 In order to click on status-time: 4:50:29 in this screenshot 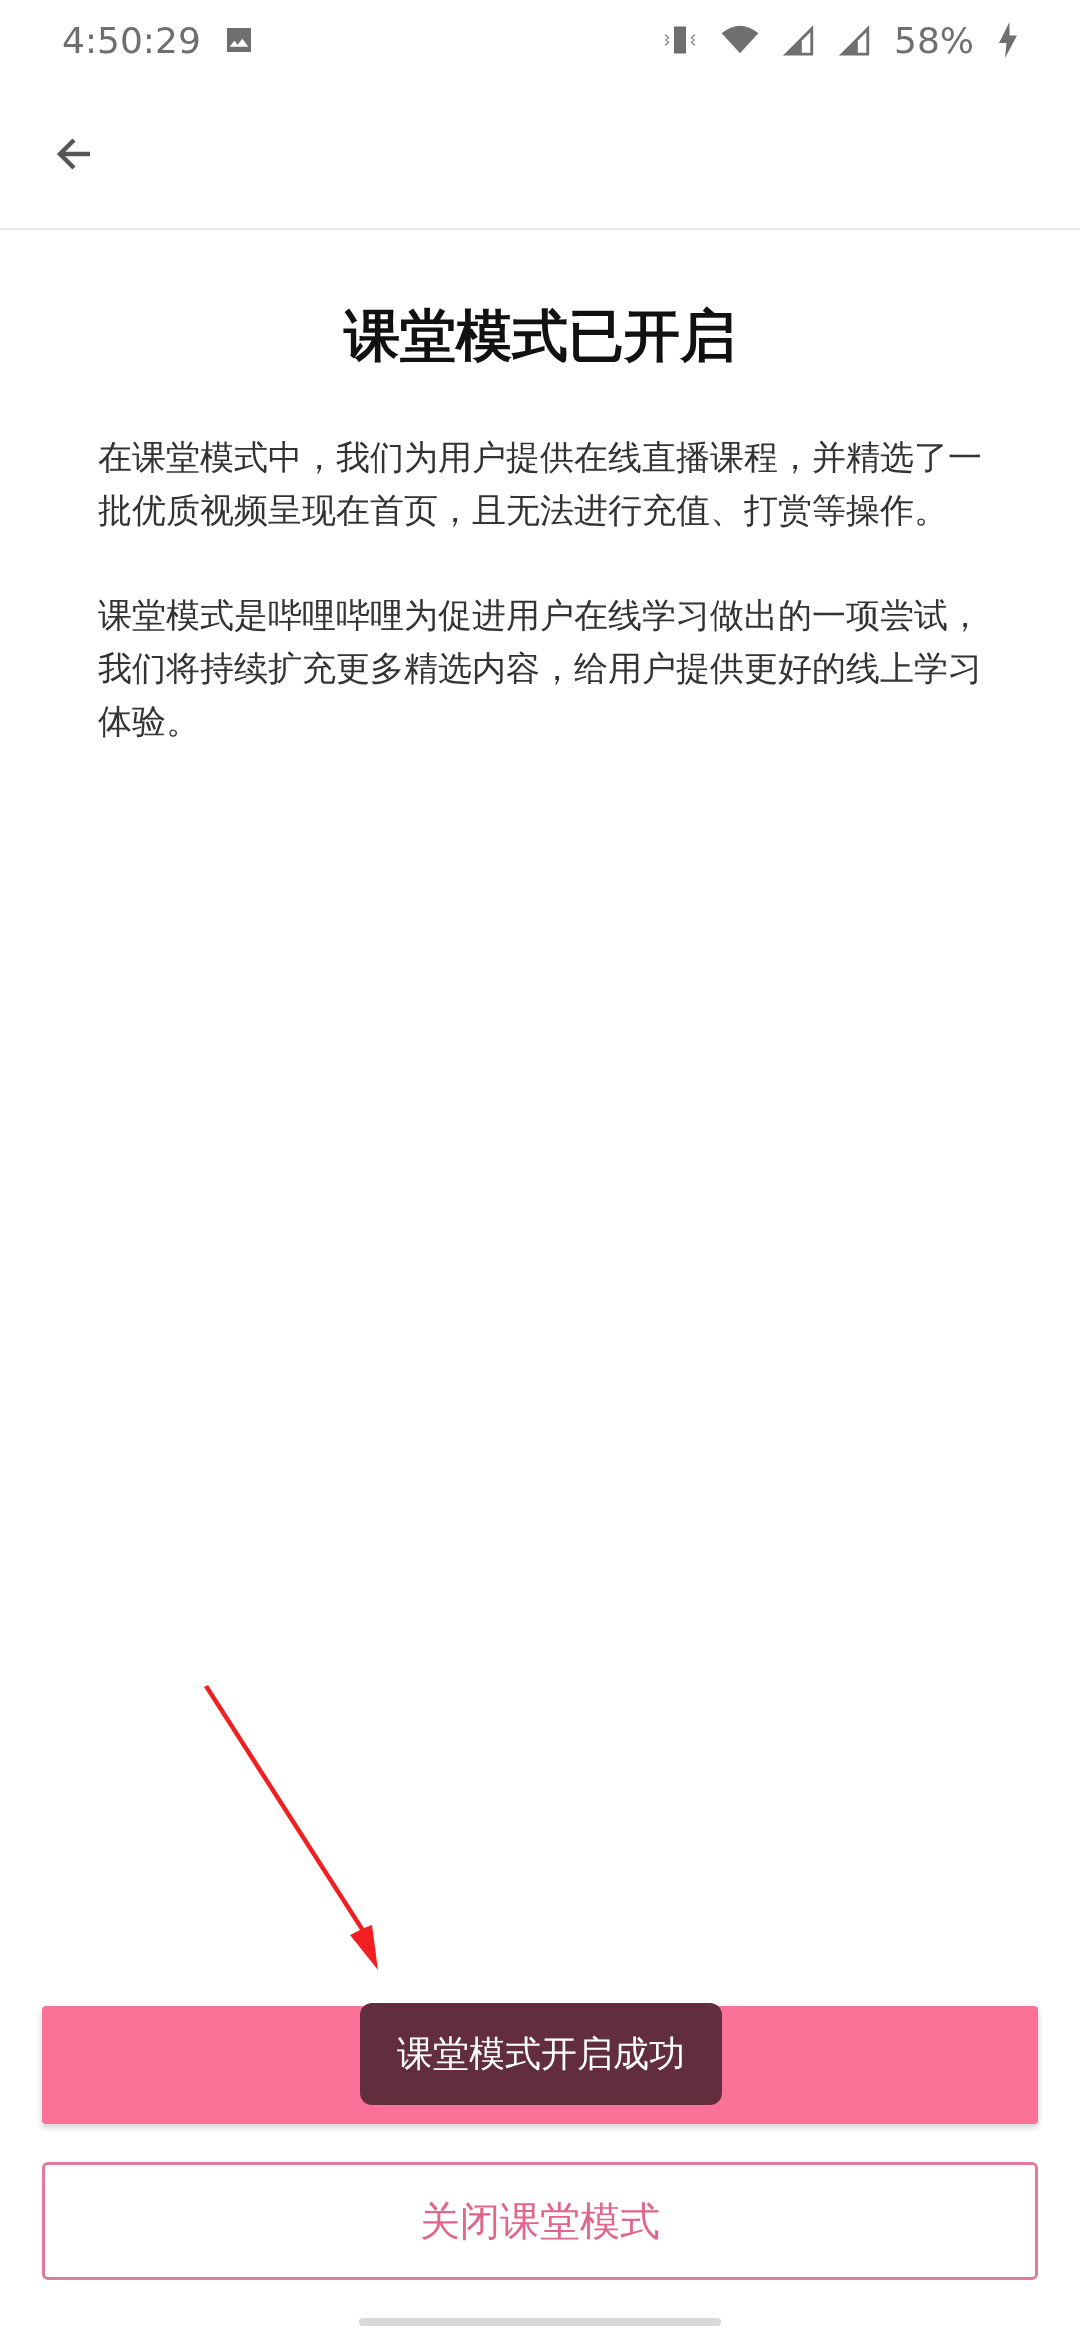, I will do `click(131, 40)`.